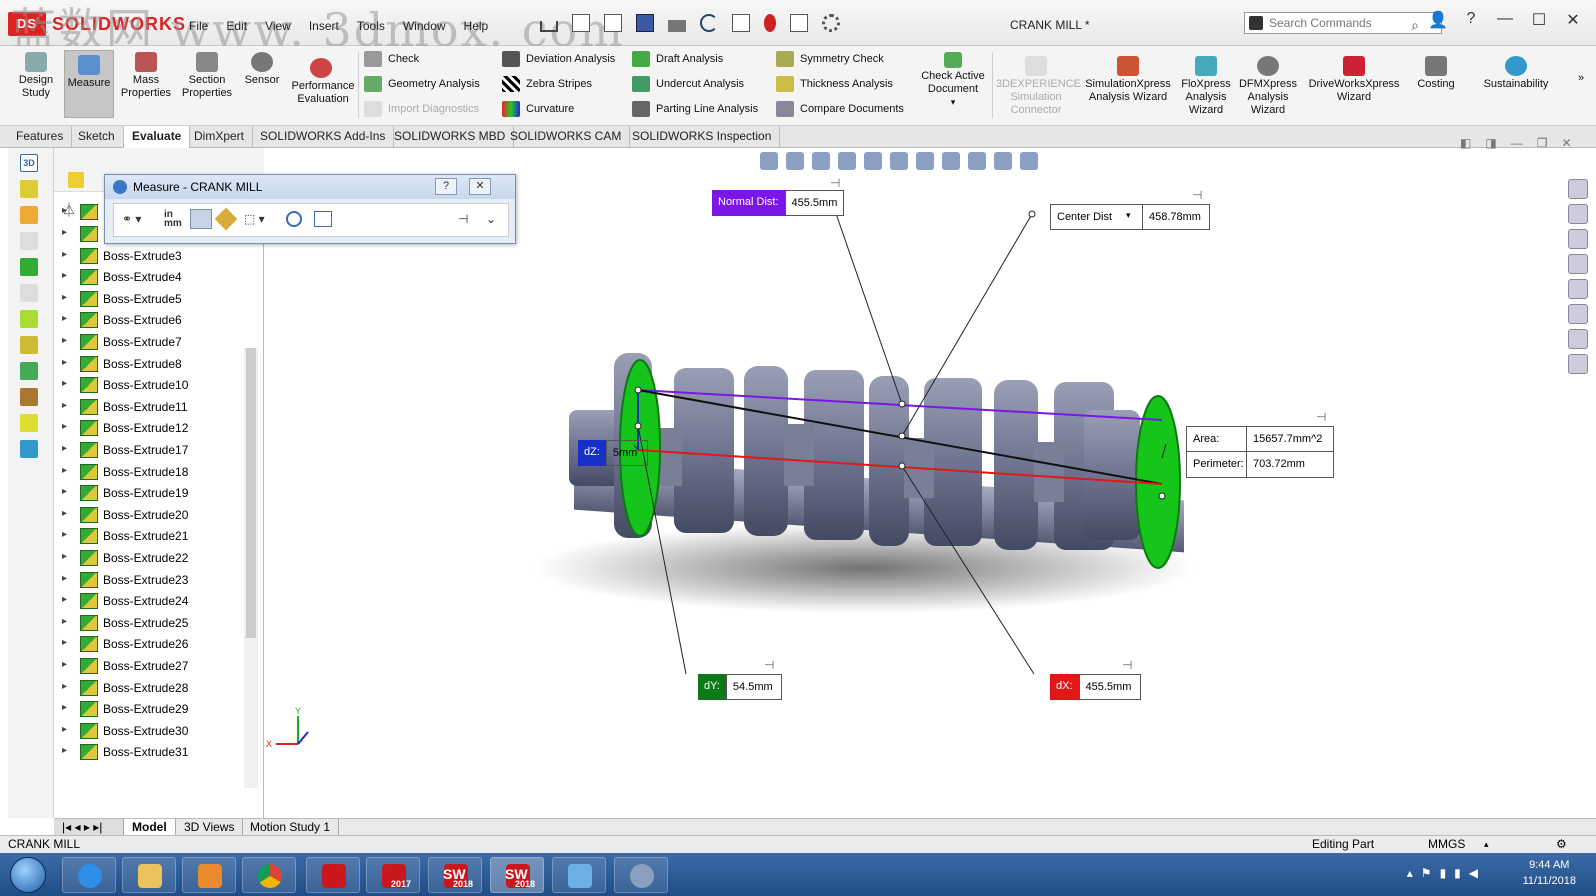  What do you see at coordinates (1128, 80) in the screenshot?
I see `simulationxpress-button: SimulationXpress Analysis Wizard` at bounding box center [1128, 80].